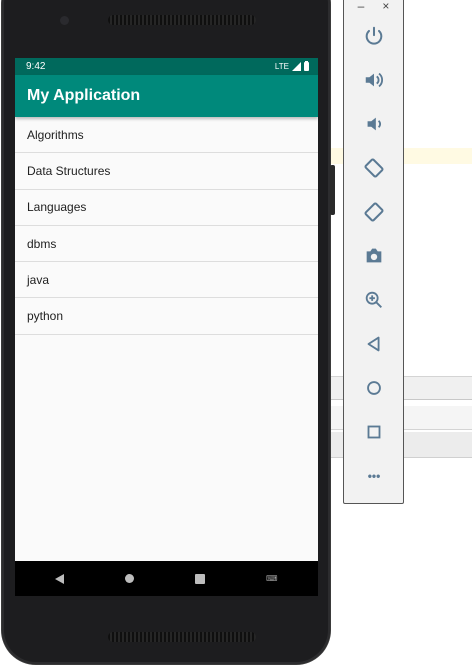 The height and width of the screenshot is (669, 472). I want to click on status-icons: LTE, so click(291, 66).